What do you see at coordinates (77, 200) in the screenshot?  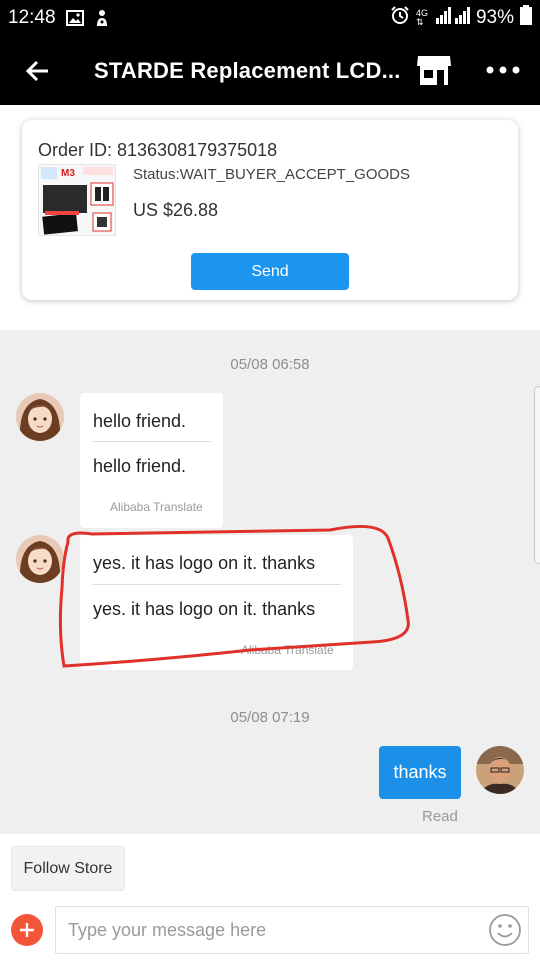 I see `product-thumbnail: M3` at bounding box center [77, 200].